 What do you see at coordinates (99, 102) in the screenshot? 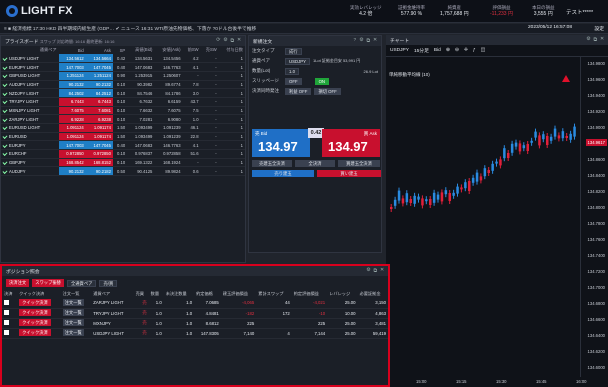
I see `ask-cell: 6.7443` at bounding box center [99, 102].